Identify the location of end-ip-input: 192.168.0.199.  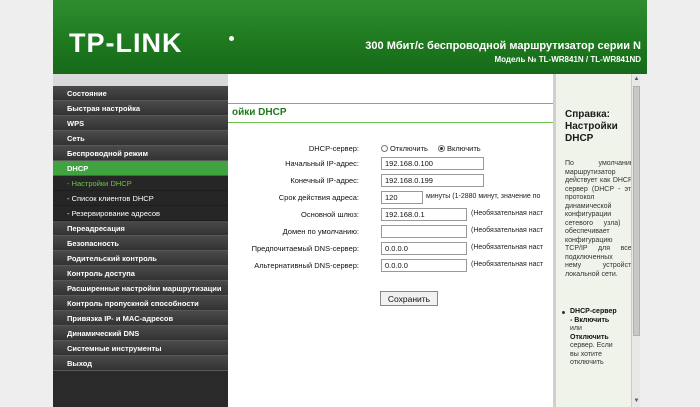
(432, 180).